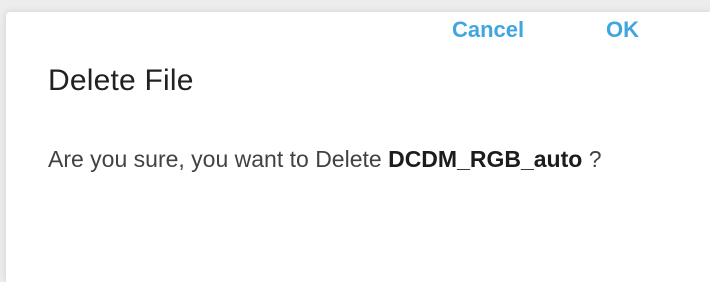 This screenshot has height=282, width=710. What do you see at coordinates (592, 159) in the screenshot?
I see `message-suffix: ?` at bounding box center [592, 159].